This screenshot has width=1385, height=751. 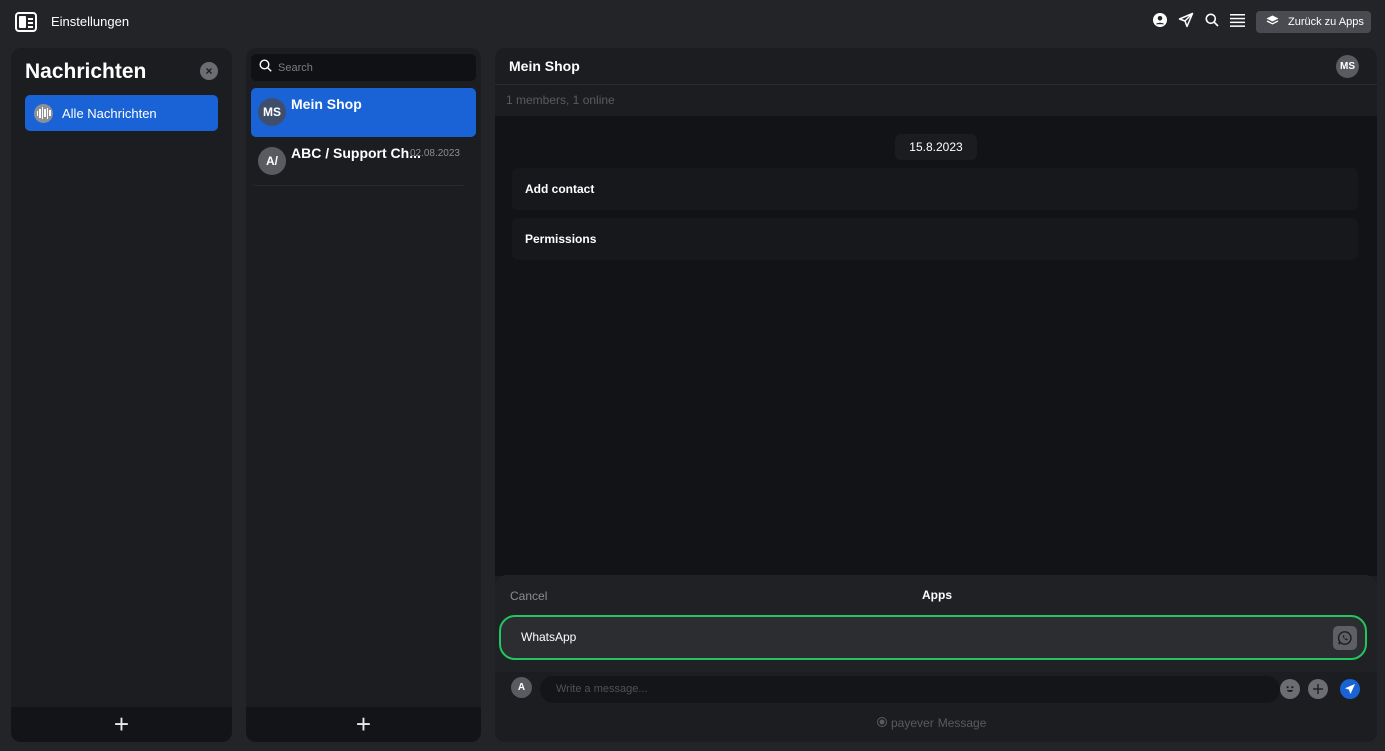 What do you see at coordinates (692, 22) in the screenshot?
I see `top-bar: Einstellungen Zurück zu Apps` at bounding box center [692, 22].